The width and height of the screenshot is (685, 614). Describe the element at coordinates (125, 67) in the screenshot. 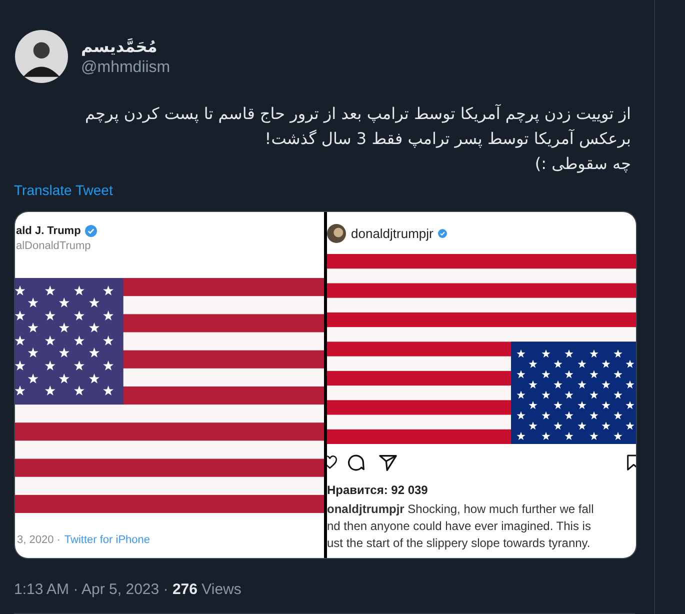

I see `author-handle: @mhmdiism` at that location.